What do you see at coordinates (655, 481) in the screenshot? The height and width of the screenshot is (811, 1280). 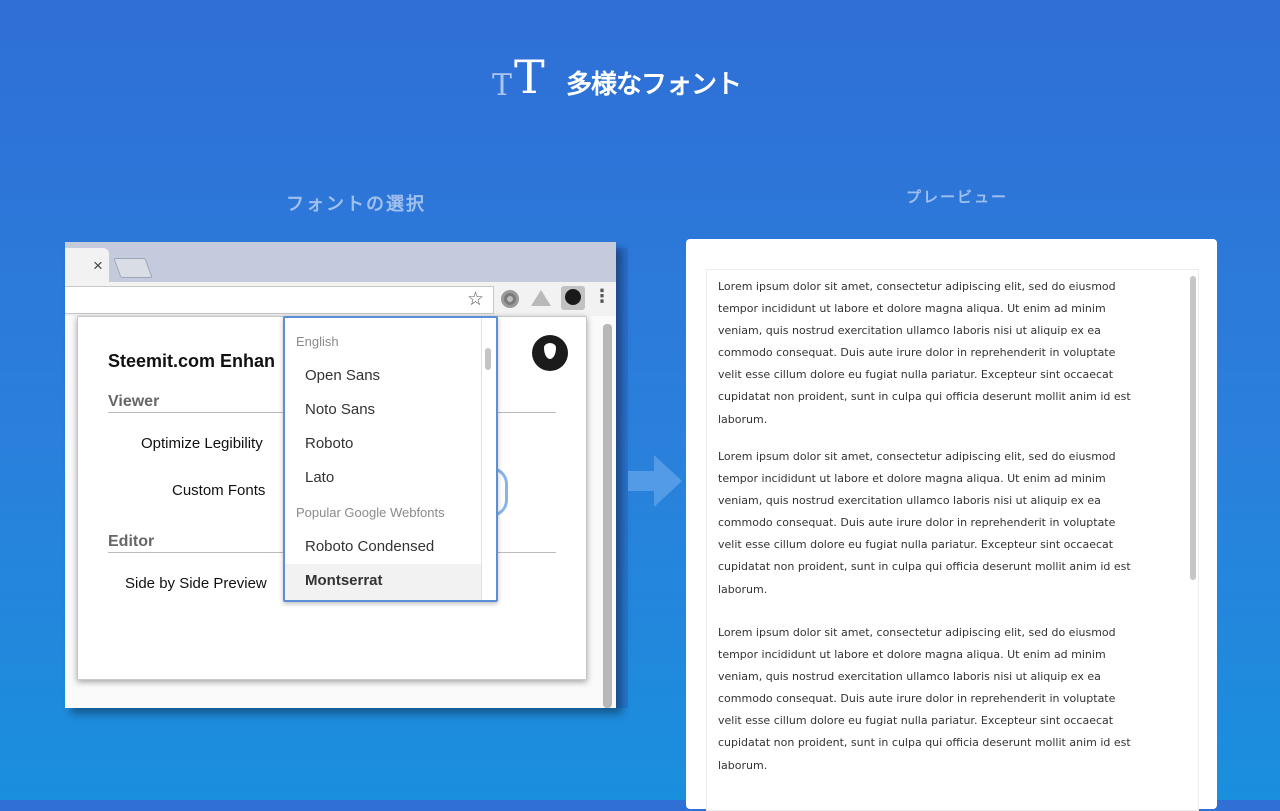 I see `arrow-right-icon` at bounding box center [655, 481].